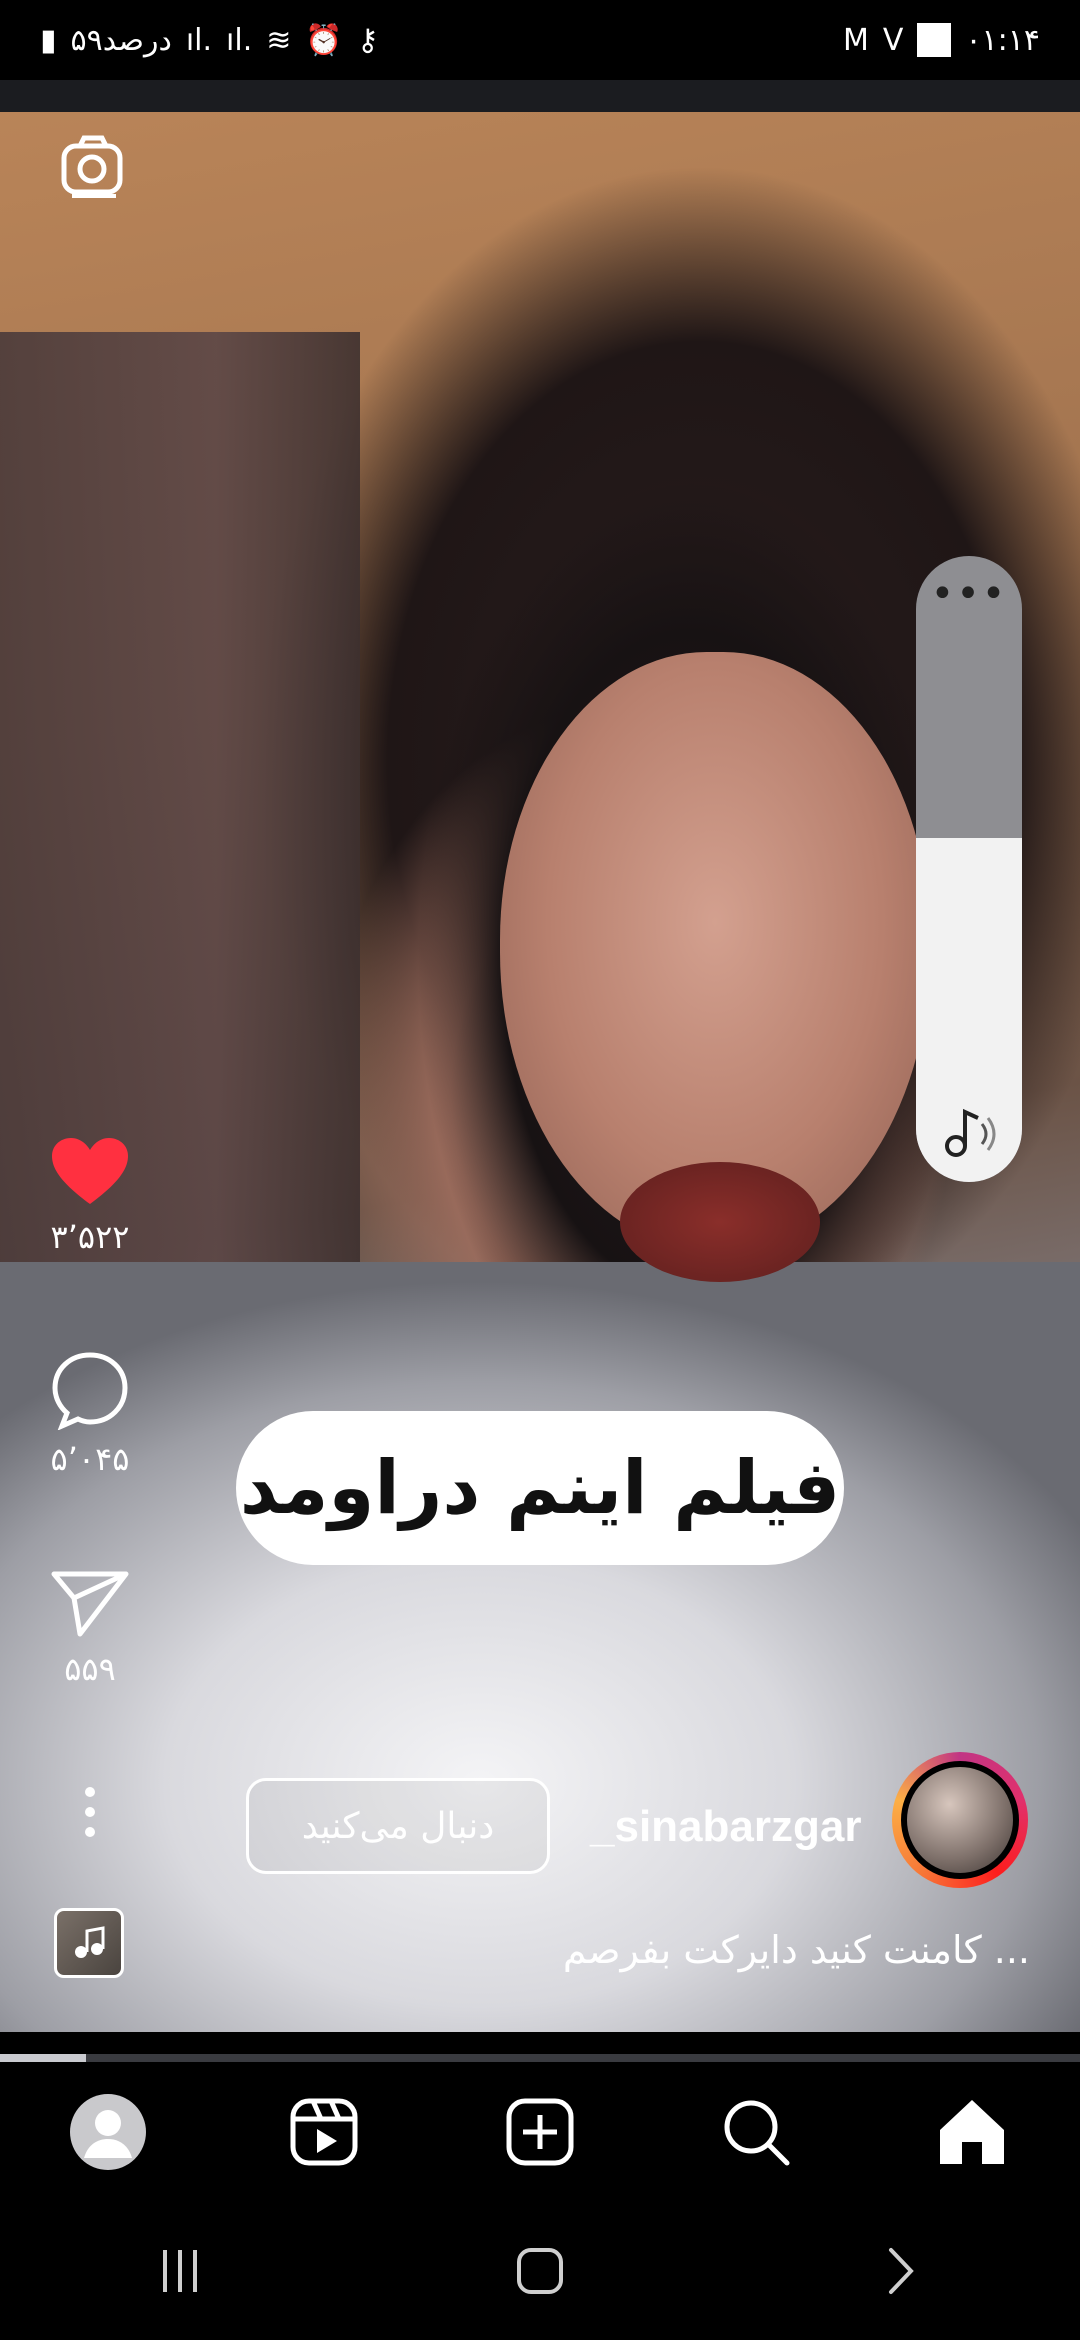 The width and height of the screenshot is (1080, 2340). Describe the element at coordinates (324, 2132) in the screenshot. I see `reels-icon` at that location.